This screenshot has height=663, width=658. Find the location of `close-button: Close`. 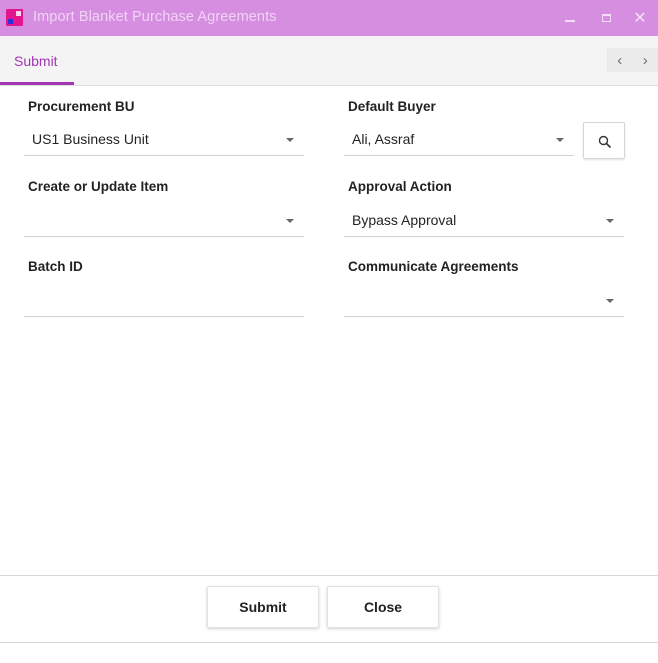

close-button: Close is located at coordinates (383, 607).